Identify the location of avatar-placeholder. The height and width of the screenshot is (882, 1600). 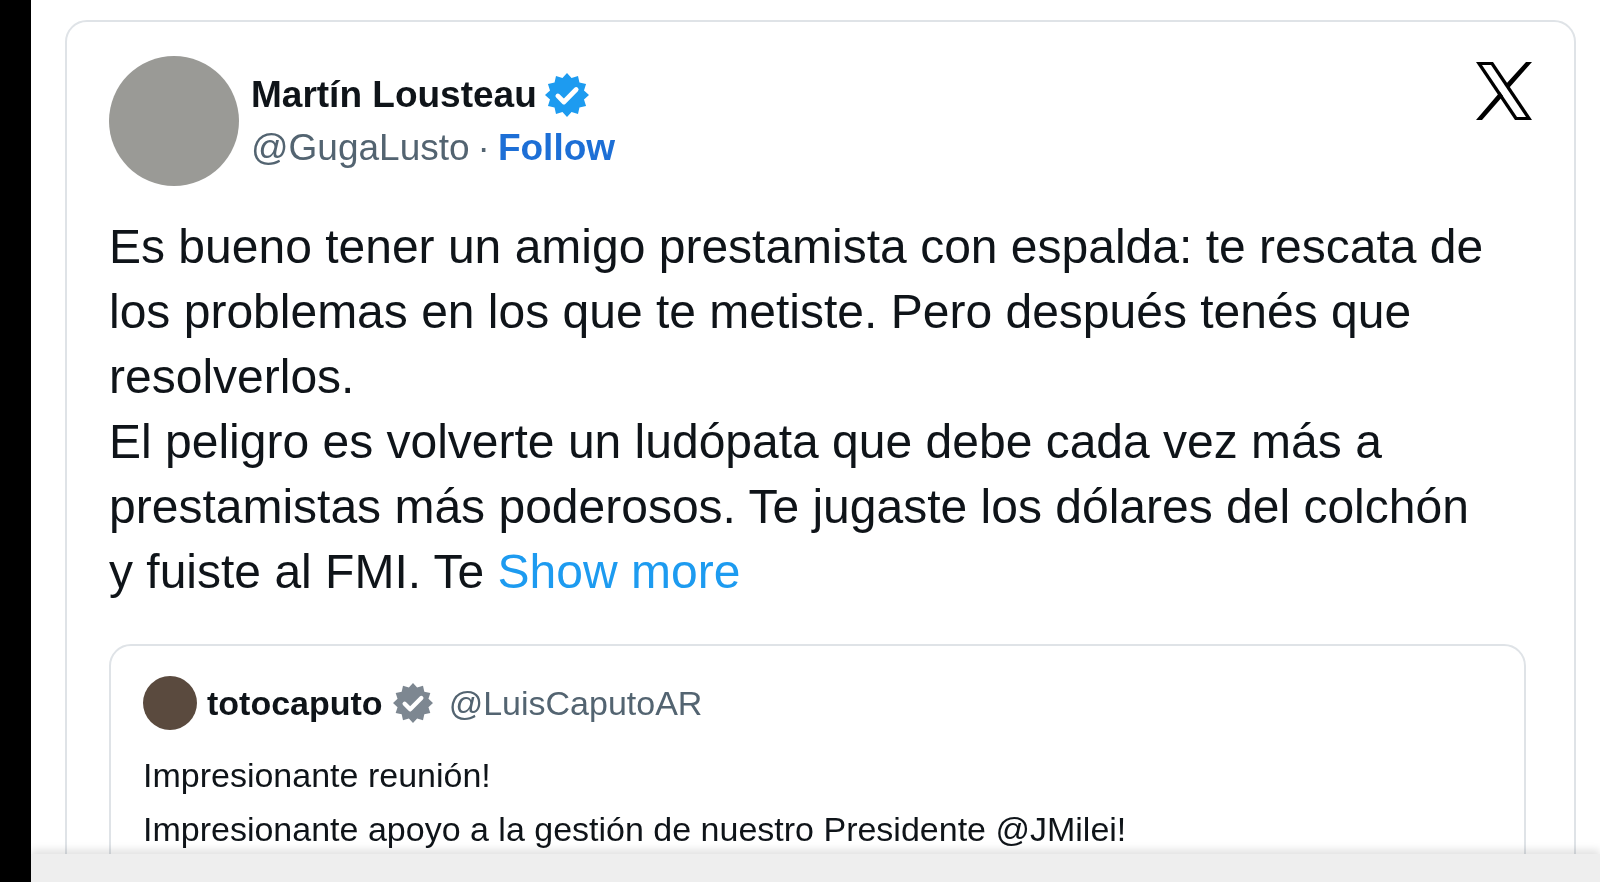
(170, 703).